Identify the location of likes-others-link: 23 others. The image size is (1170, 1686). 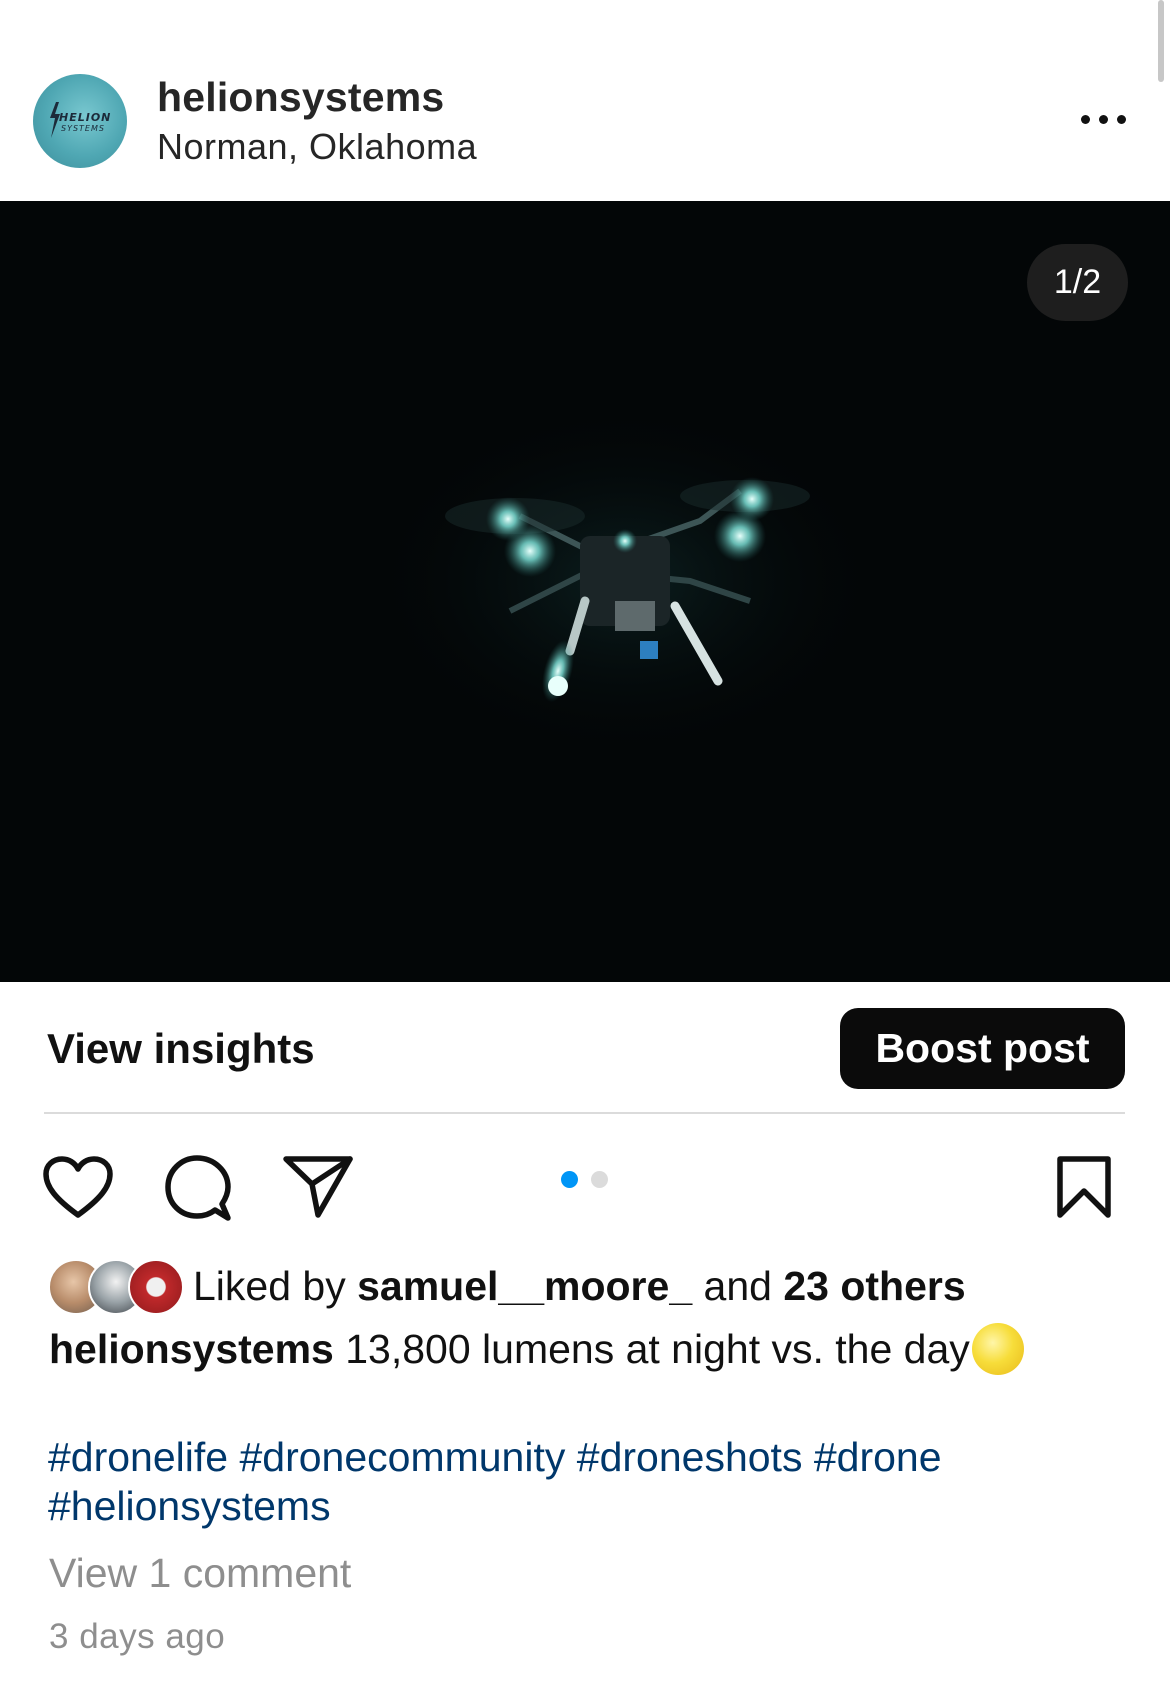
(874, 1286).